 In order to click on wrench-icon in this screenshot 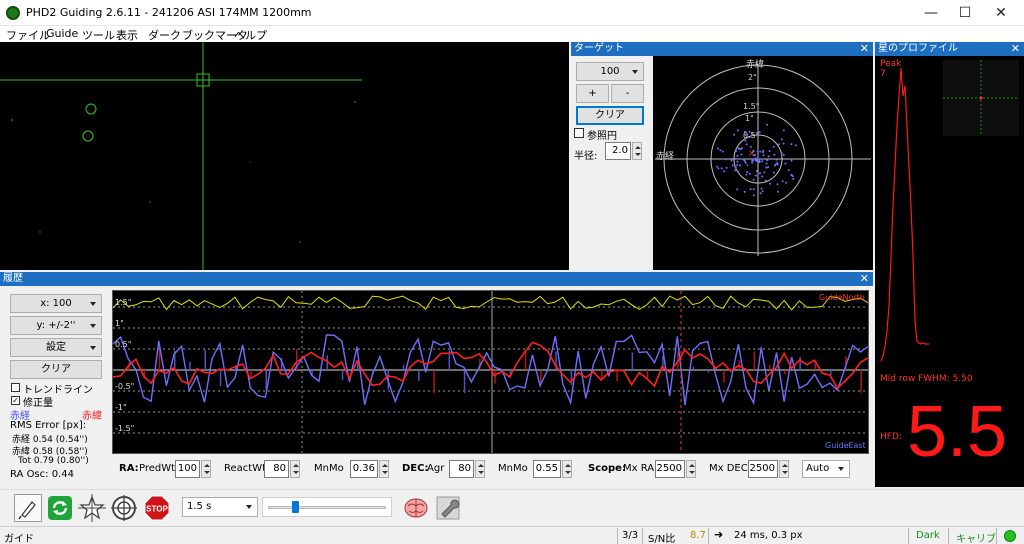, I will do `click(448, 508)`.